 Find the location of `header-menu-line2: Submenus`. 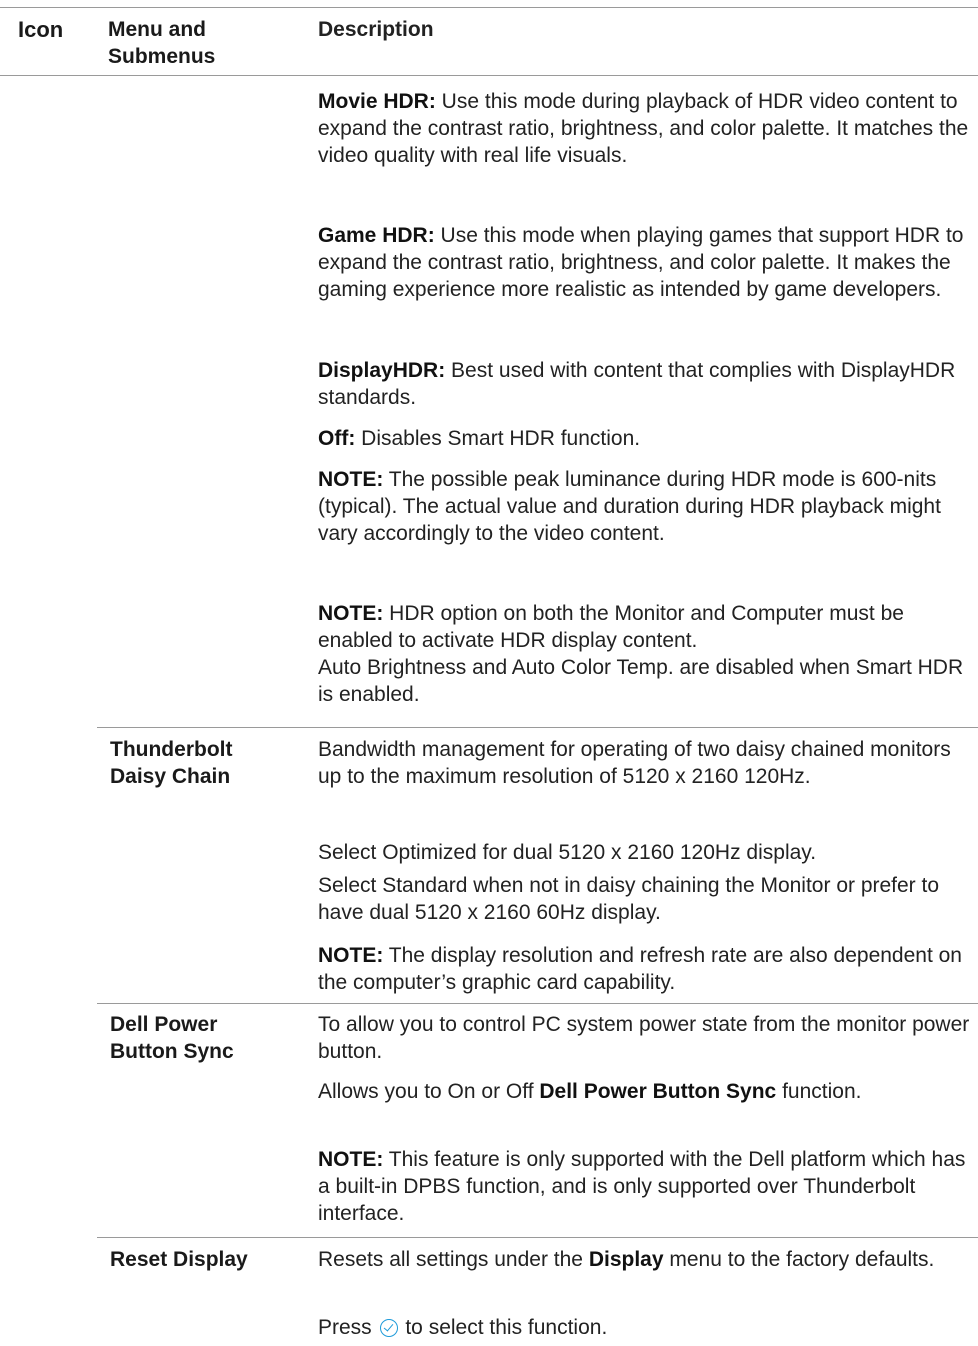

header-menu-line2: Submenus is located at coordinates (162, 56).